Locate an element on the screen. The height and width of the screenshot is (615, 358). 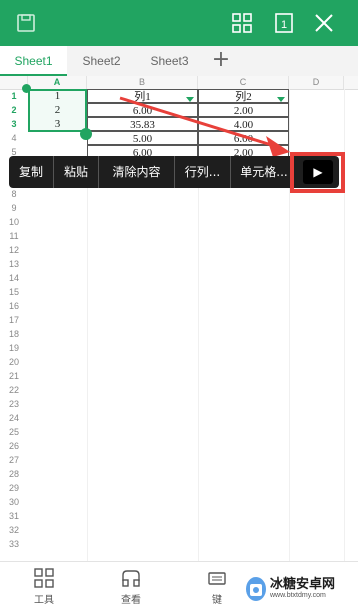
tab-sheet3: Sheet3 is located at coordinates (169, 61).